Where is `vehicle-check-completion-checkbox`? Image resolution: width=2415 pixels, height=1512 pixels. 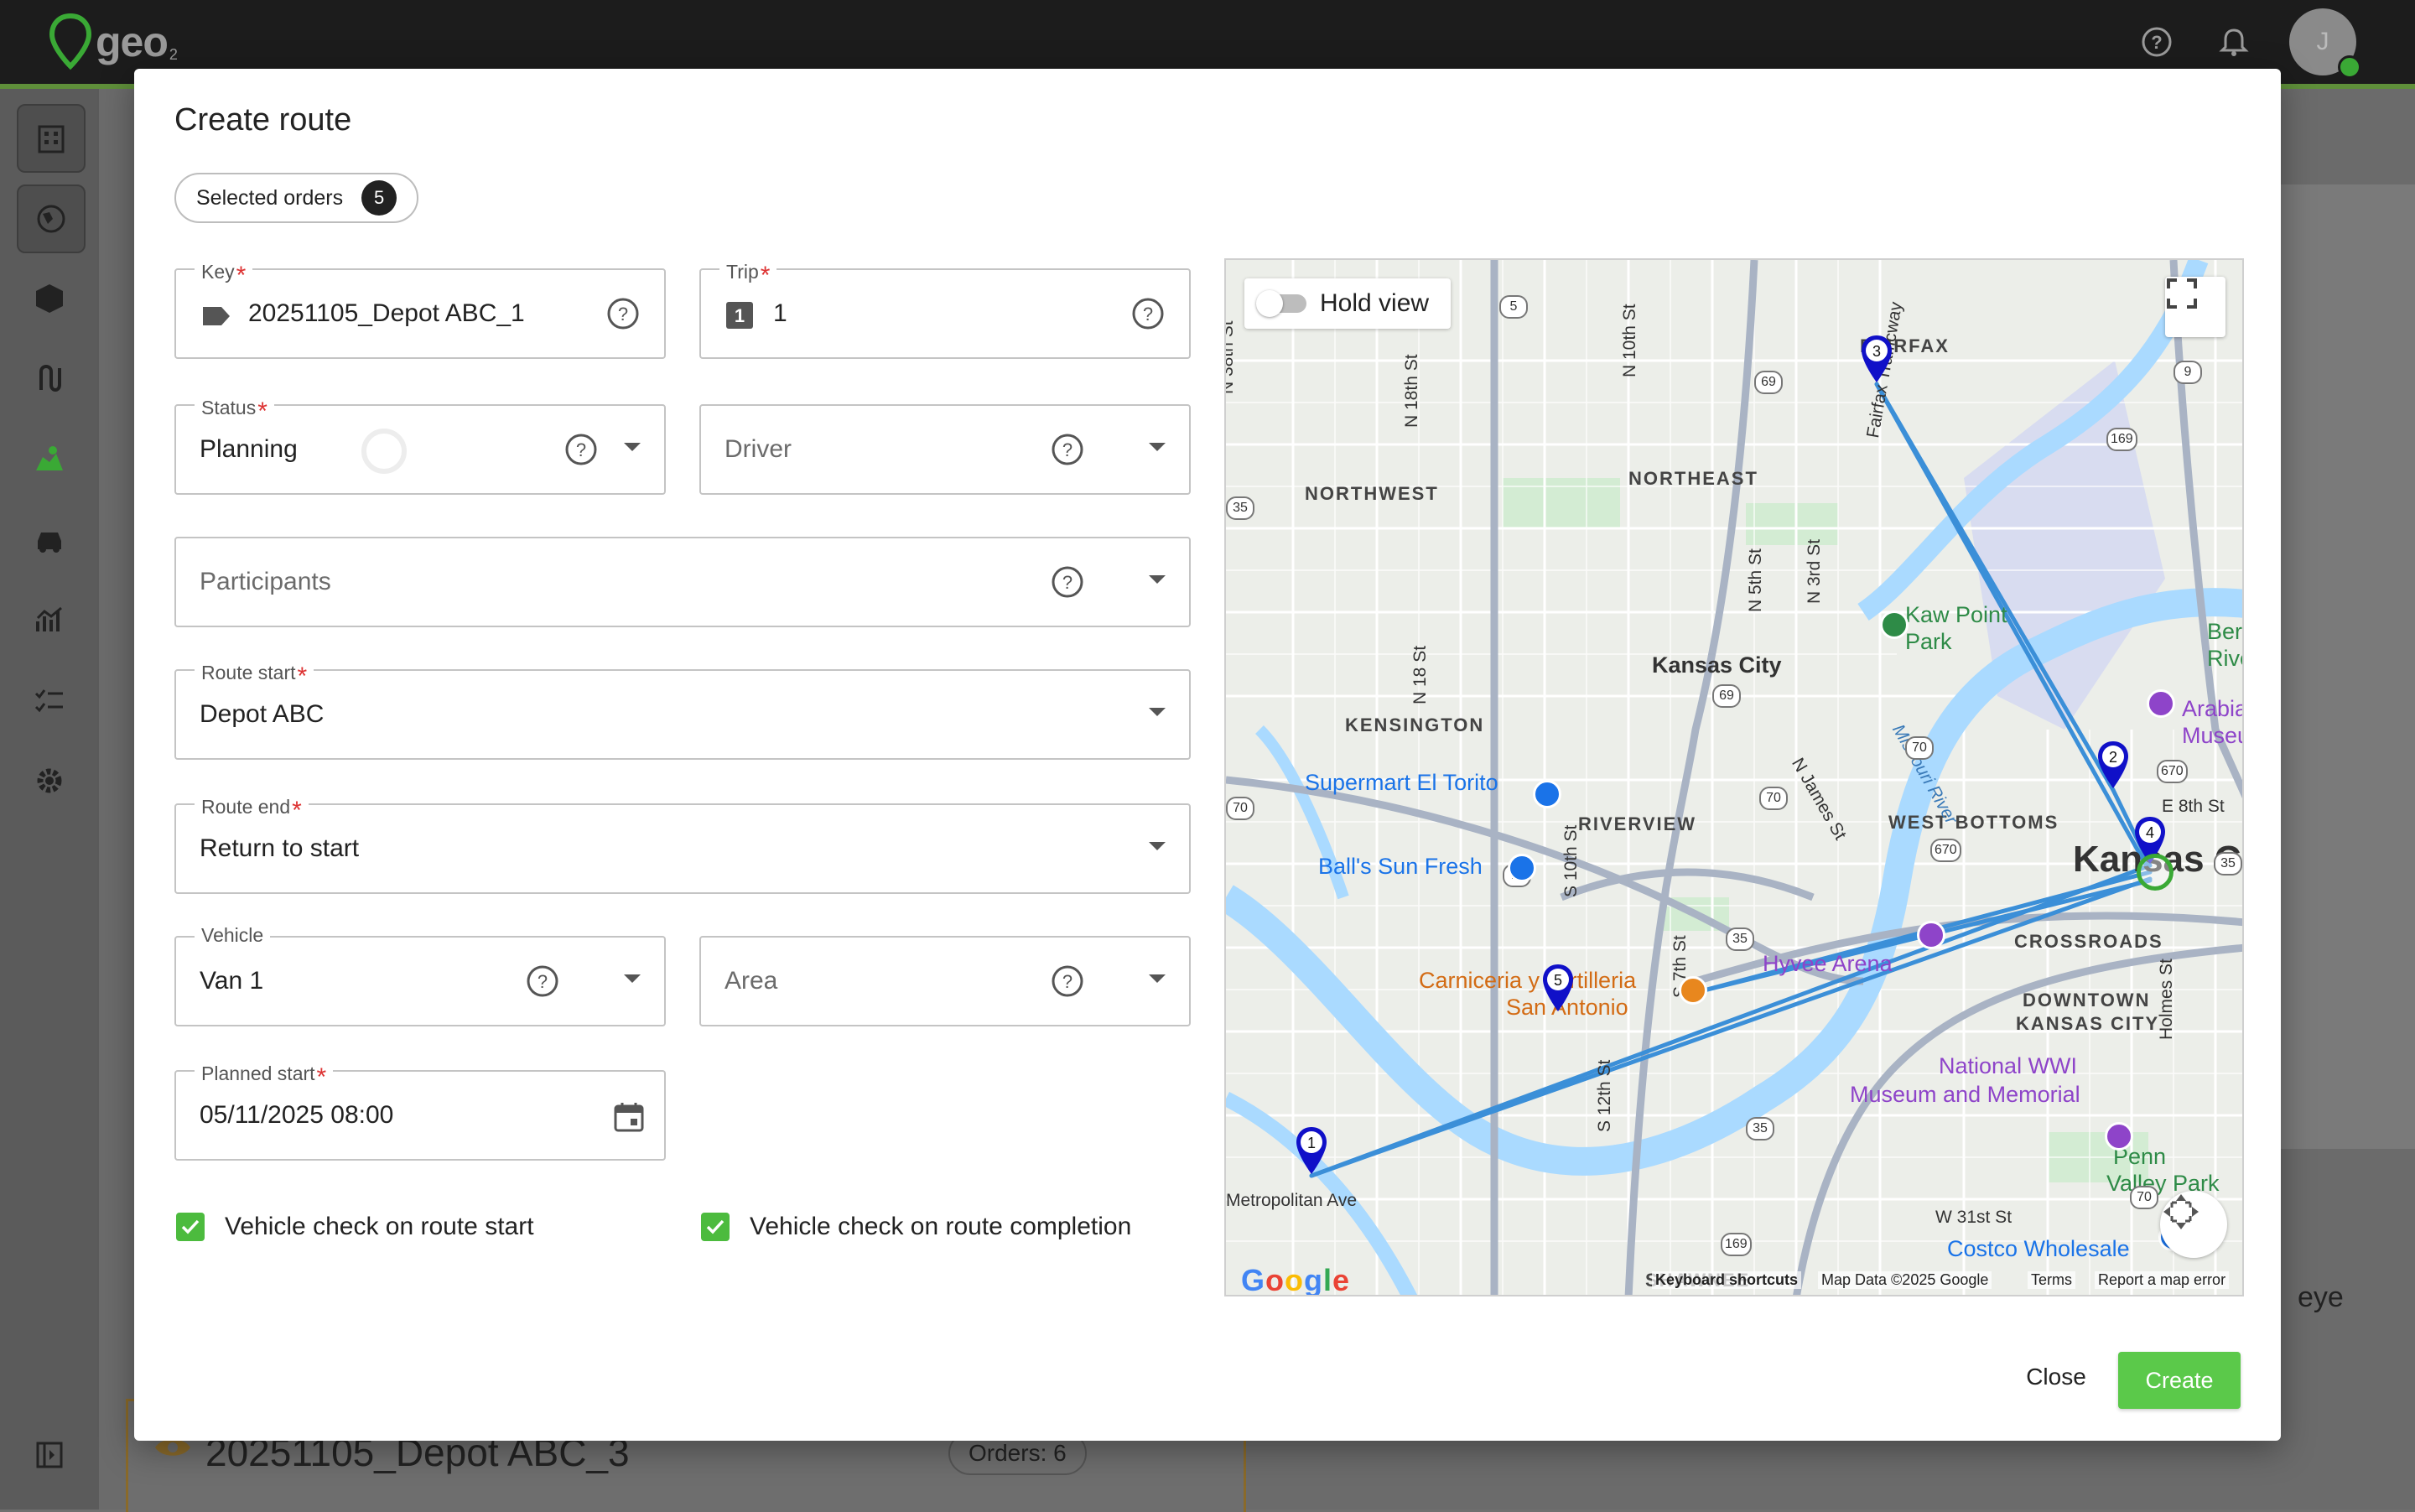
vehicle-check-completion-checkbox is located at coordinates (715, 1227).